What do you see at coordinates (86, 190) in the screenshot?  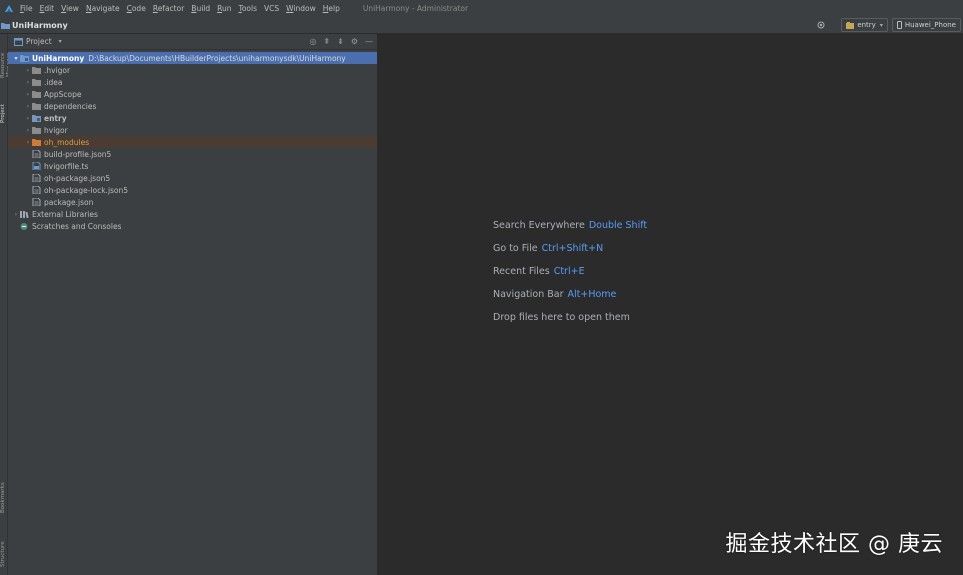 I see `tree-item-label: oh-package-lock.json5` at bounding box center [86, 190].